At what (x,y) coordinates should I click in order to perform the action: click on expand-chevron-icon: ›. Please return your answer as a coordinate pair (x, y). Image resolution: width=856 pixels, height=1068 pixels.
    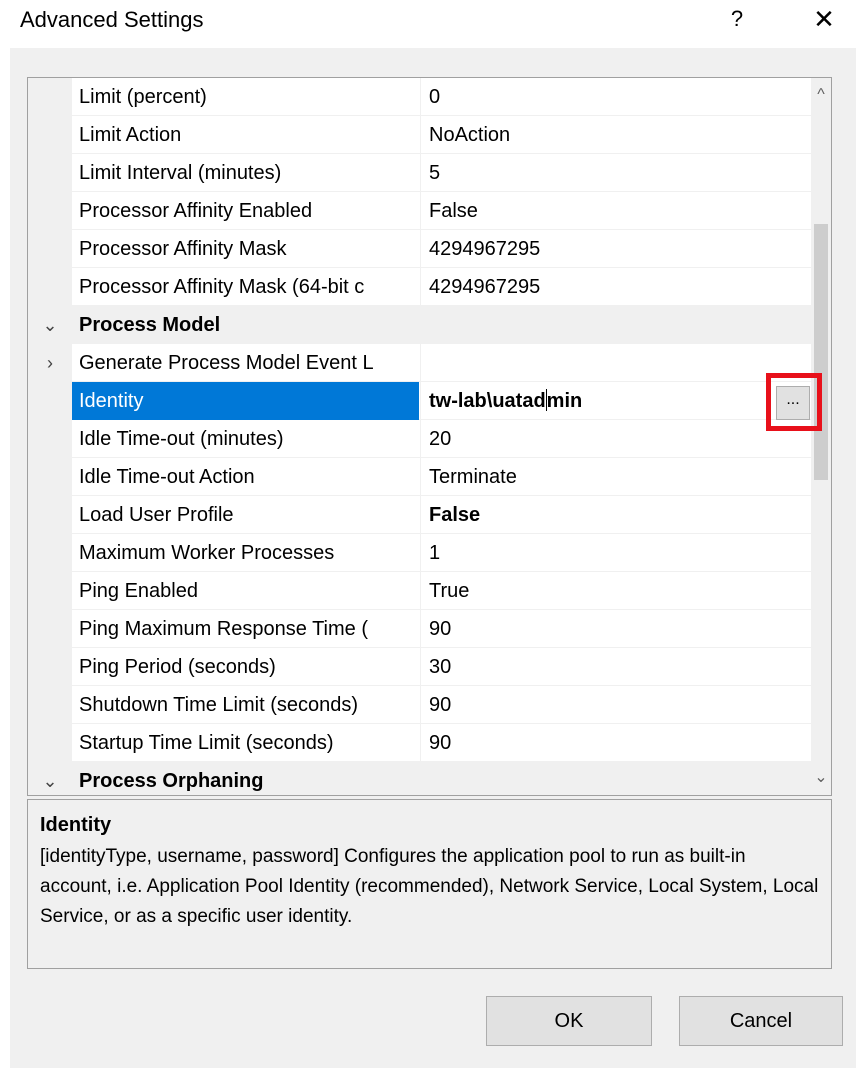
    Looking at the image, I should click on (50, 363).